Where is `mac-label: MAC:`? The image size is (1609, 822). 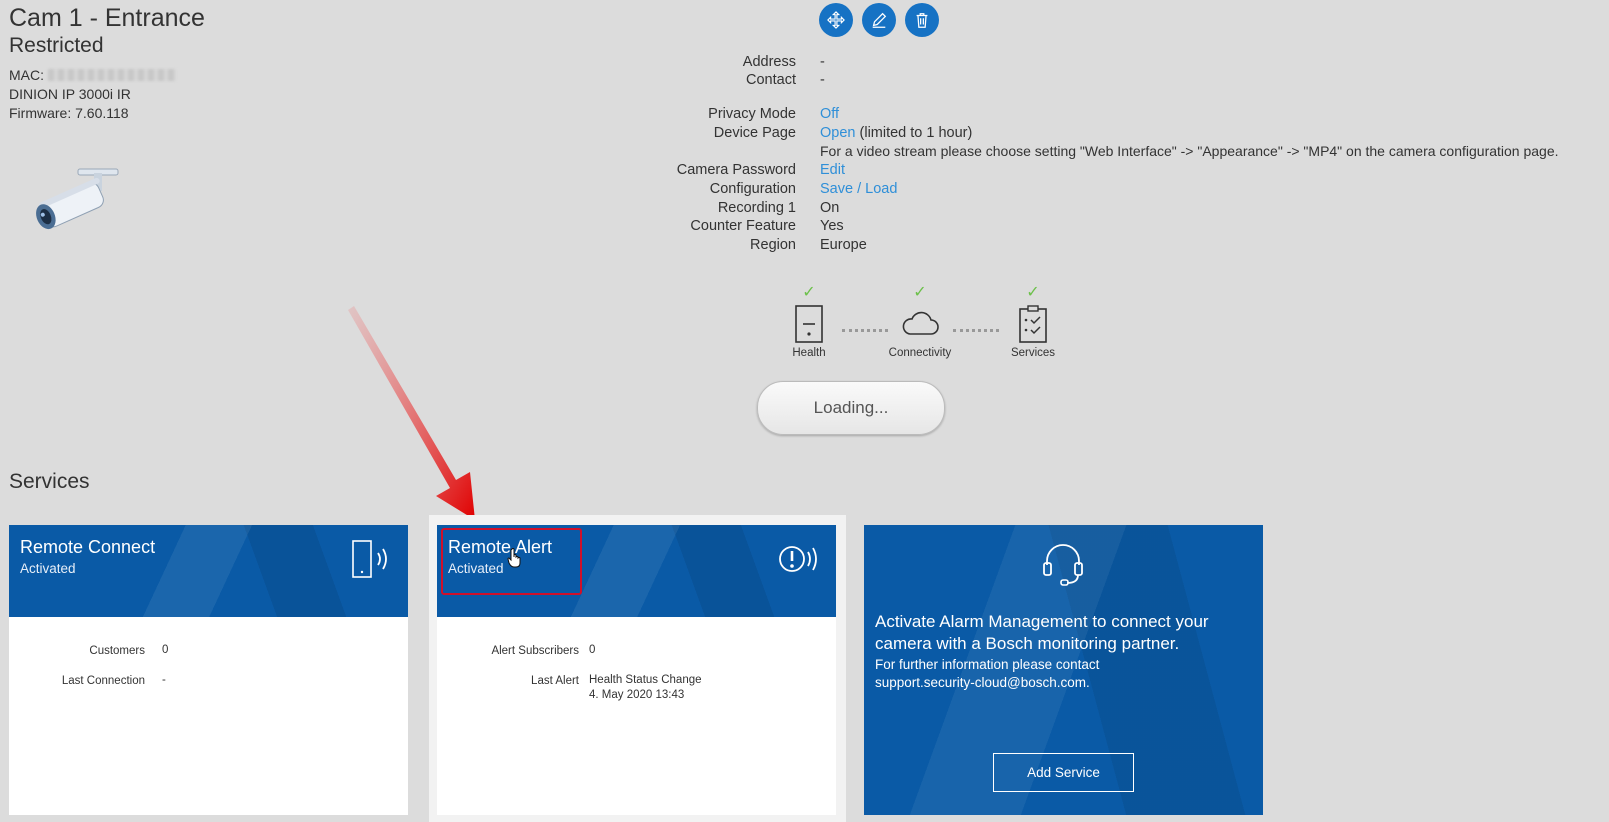
mac-label: MAC: is located at coordinates (26, 75).